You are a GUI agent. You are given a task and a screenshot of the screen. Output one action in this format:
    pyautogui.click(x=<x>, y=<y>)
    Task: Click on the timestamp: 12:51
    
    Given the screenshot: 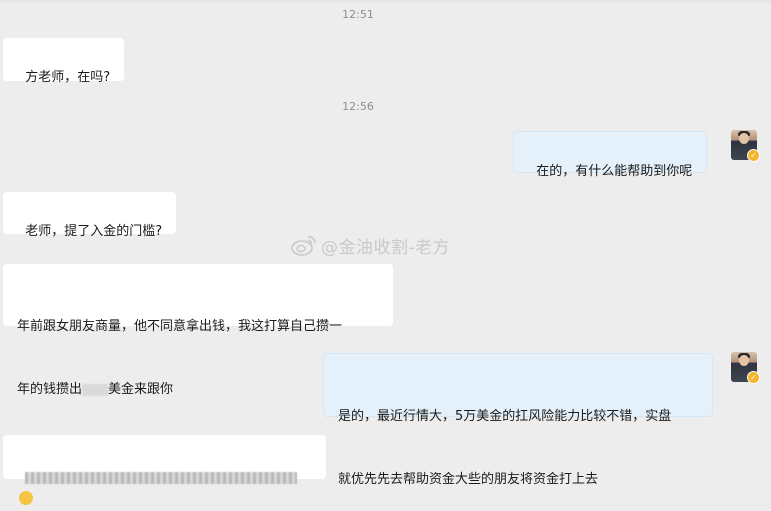 What is the action you would take?
    pyautogui.click(x=358, y=14)
    